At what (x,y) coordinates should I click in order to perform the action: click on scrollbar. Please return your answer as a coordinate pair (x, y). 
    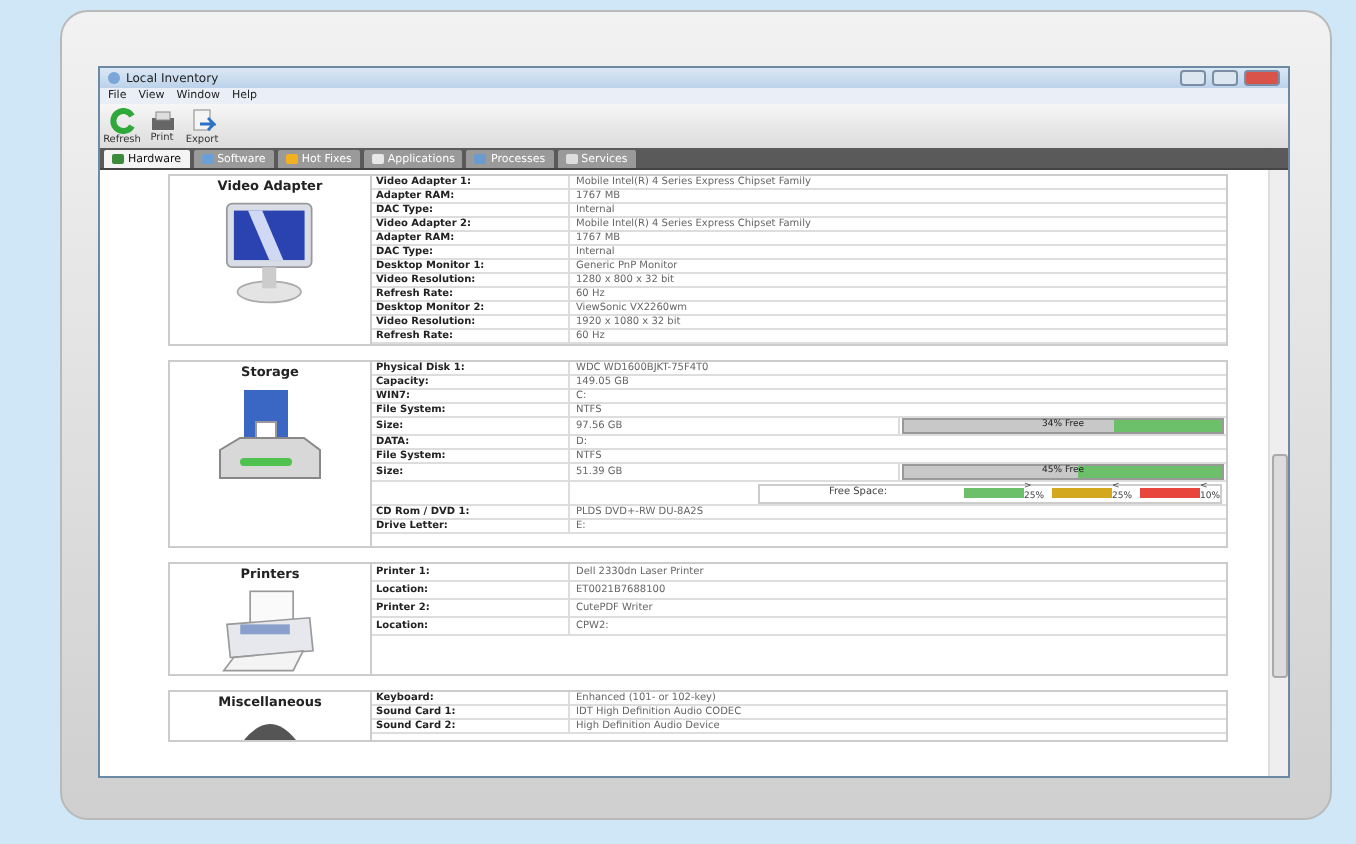
    Looking at the image, I should click on (1278, 473).